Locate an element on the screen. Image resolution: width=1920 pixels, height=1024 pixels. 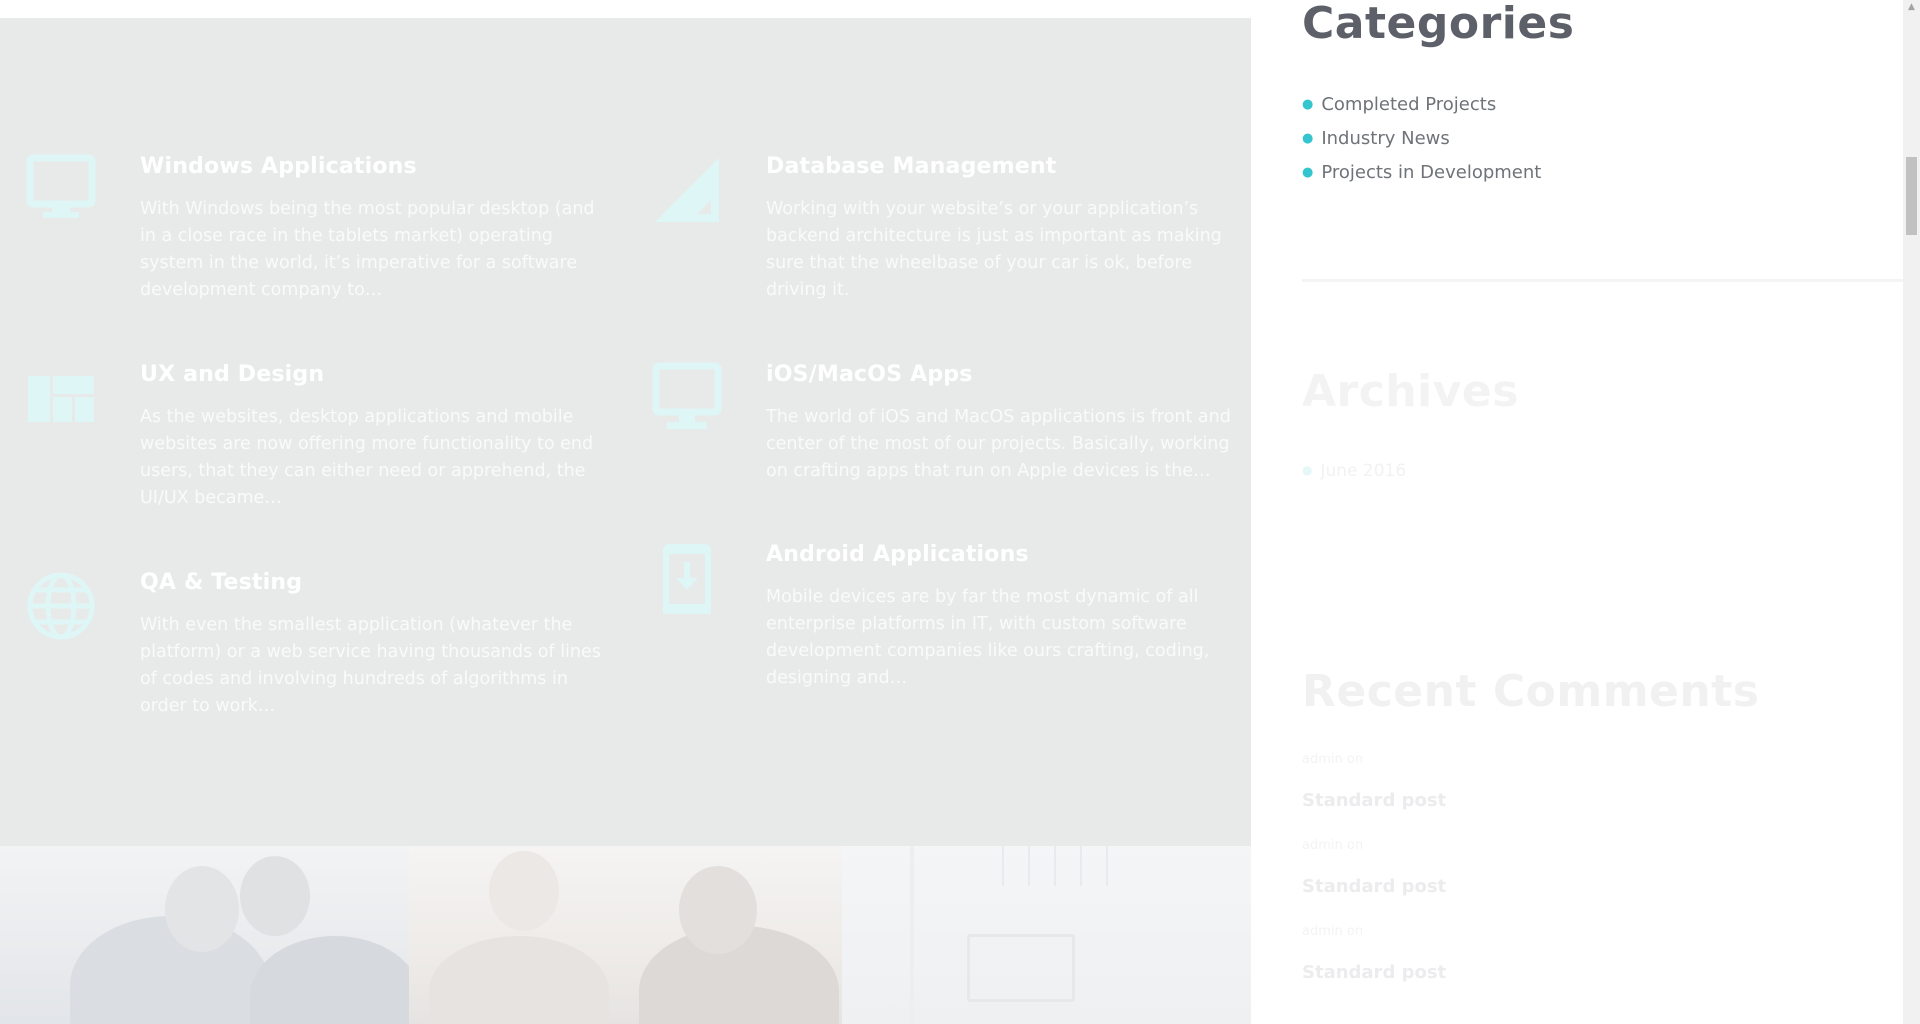
scroll-up-arrow-icon: ▲ is located at coordinates (1911, 7).